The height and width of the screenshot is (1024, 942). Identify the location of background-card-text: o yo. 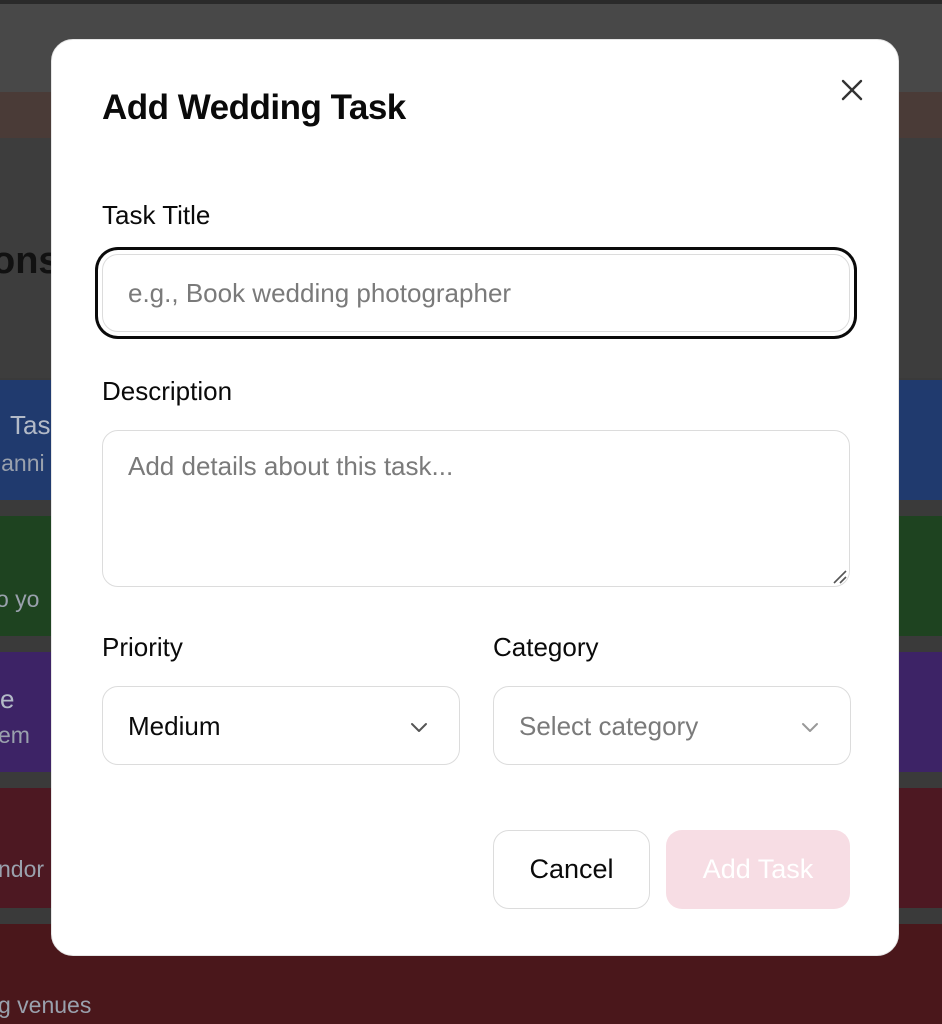
(20, 599).